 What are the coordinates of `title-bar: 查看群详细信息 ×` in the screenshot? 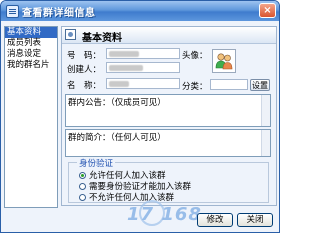 It's located at (140, 11).